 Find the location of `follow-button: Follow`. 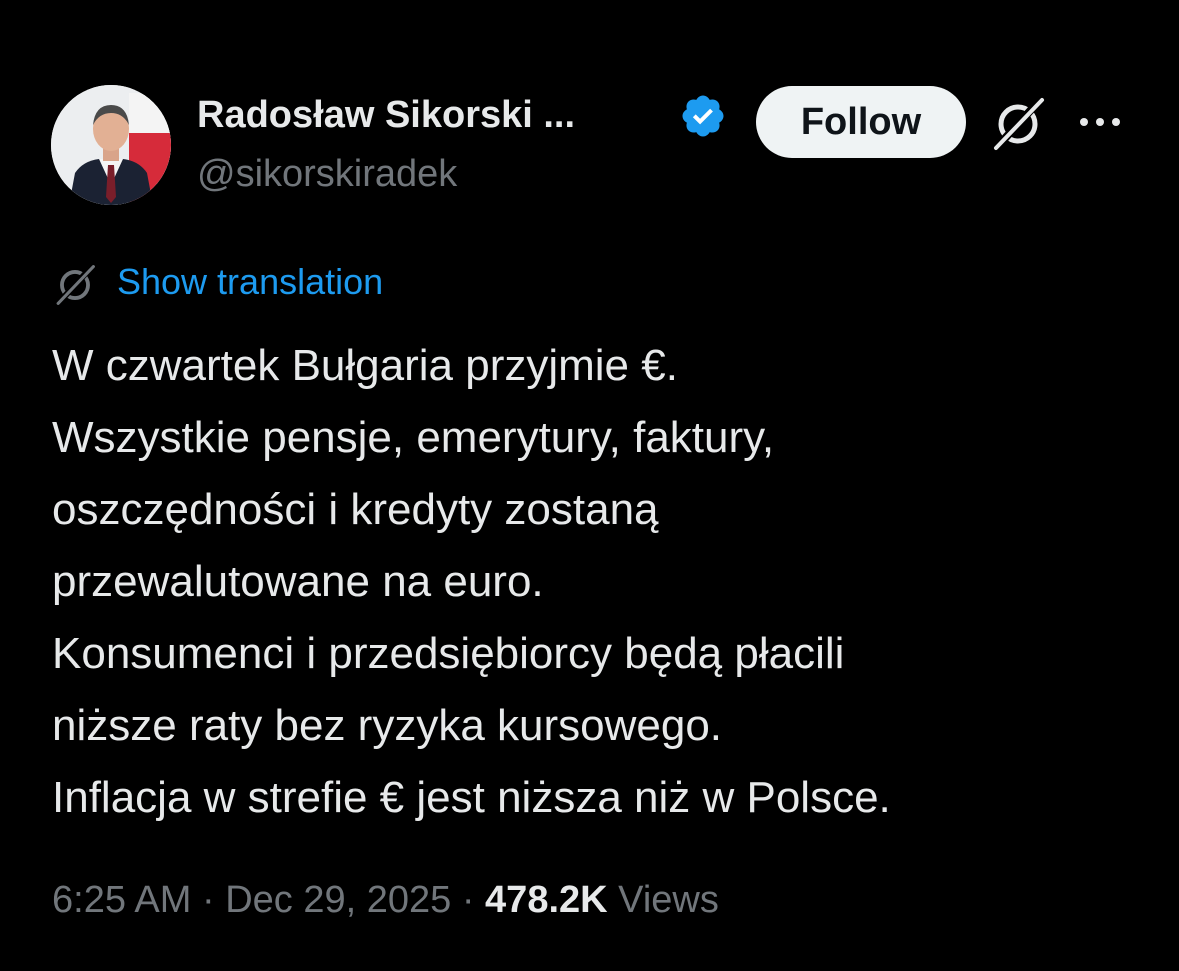

follow-button: Follow is located at coordinates (861, 122).